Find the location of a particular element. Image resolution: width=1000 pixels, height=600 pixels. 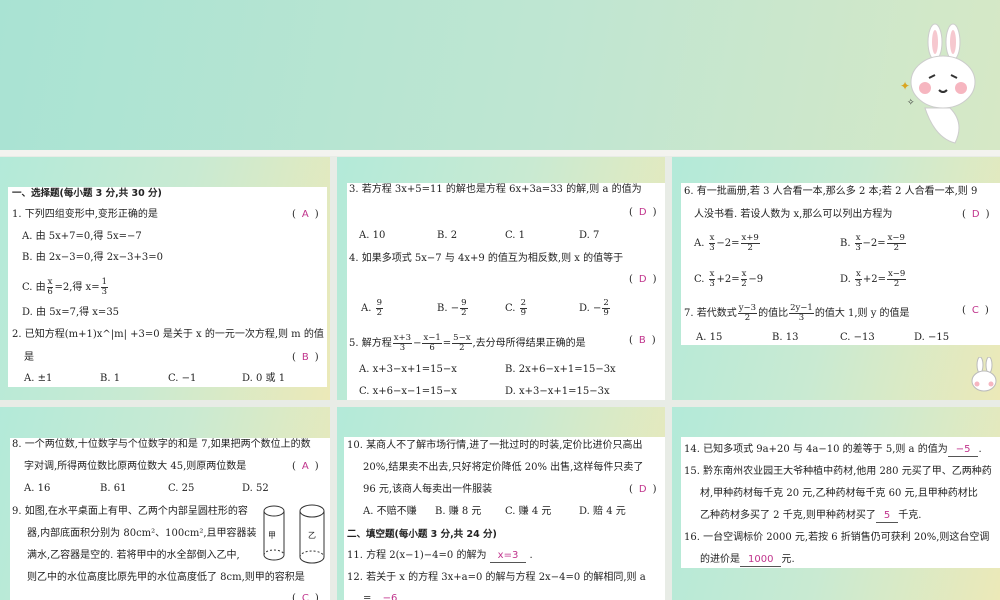

question-7: 7. 若代数式 y−3 2 的值比 2y−1 3 的值大 1,则 y 的值是 is located at coordinates (797, 313).